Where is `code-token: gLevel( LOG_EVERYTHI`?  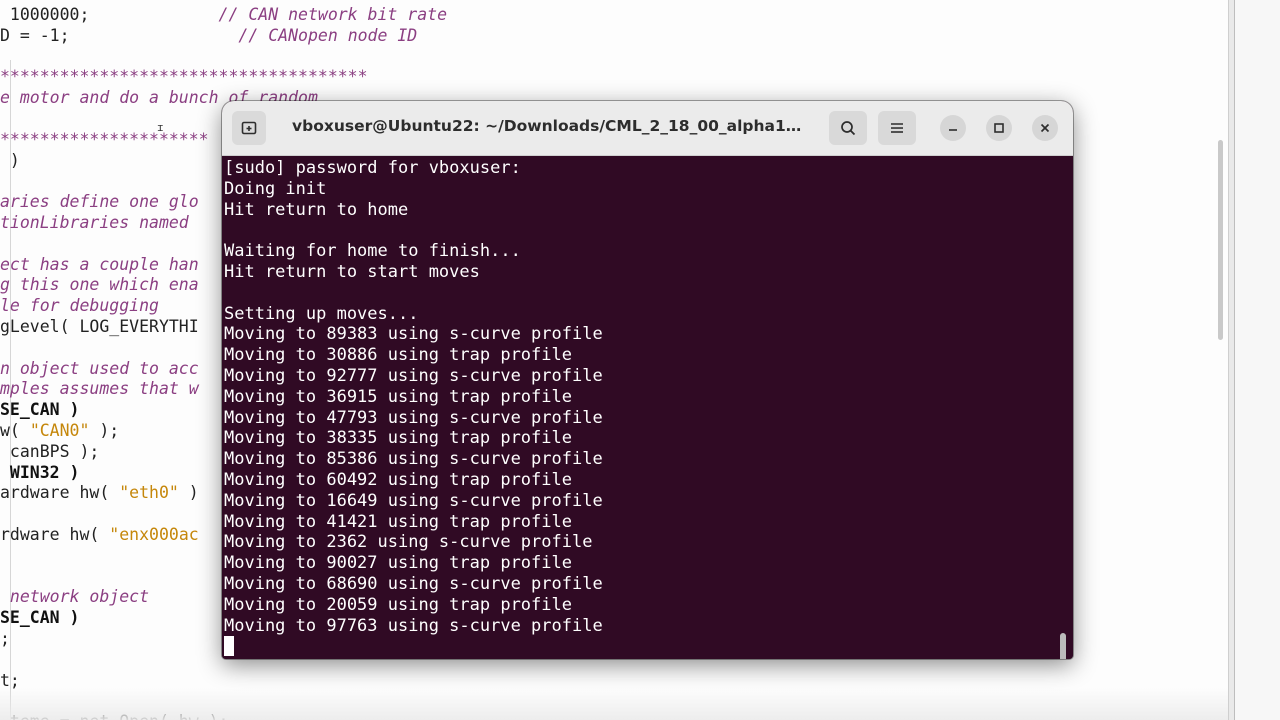
code-token: gLevel( LOG_EVERYTHI is located at coordinates (99, 326).